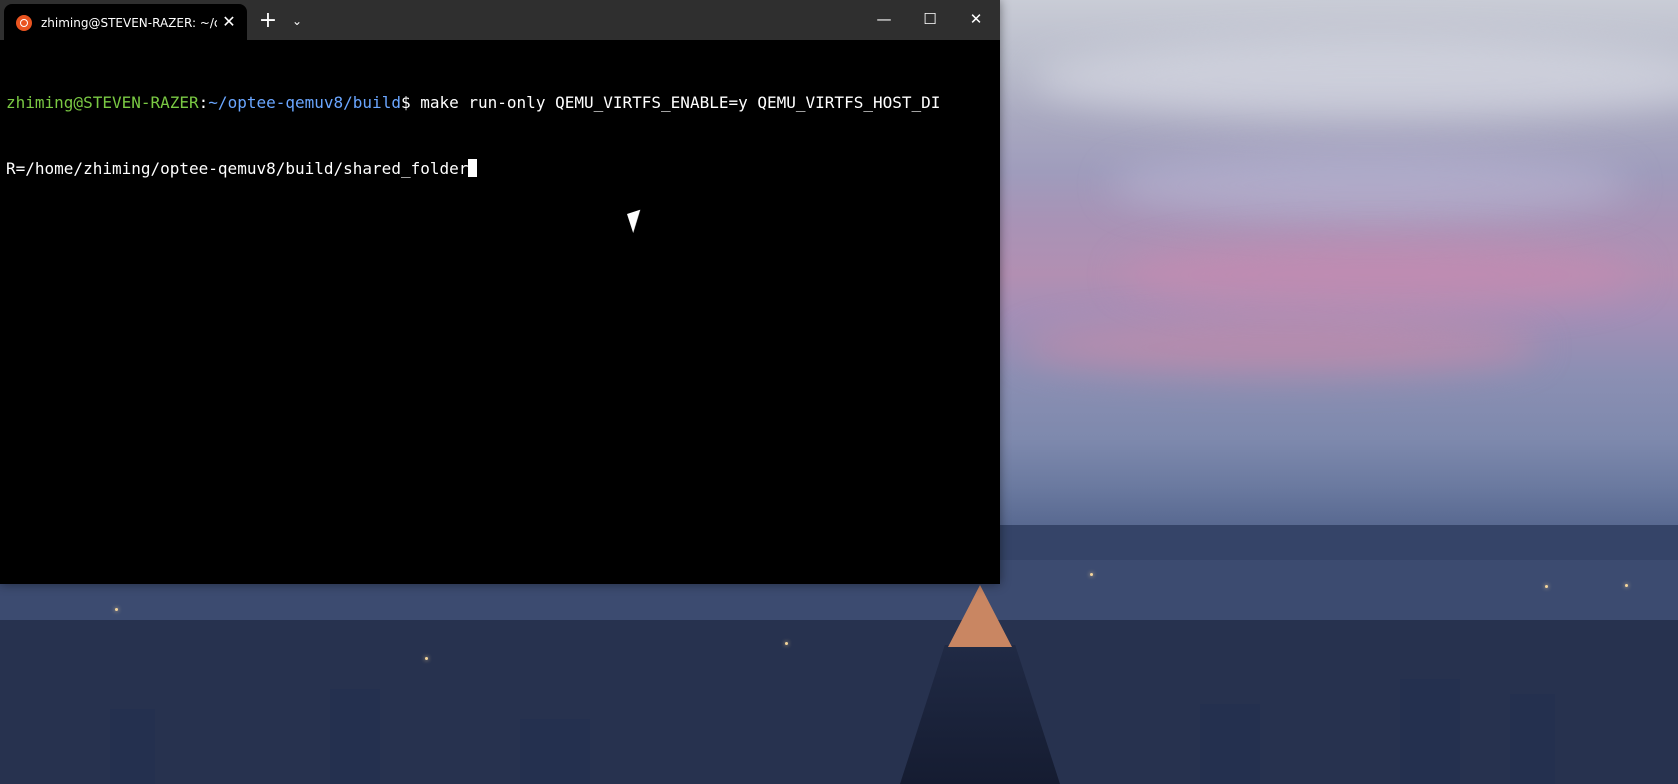 The height and width of the screenshot is (784, 1678). Describe the element at coordinates (500, 20) in the screenshot. I see `terminal-titlebar: zhiming@STEVEN-RAZER: ~/c ✕ + ⌄ — ☐ ✕` at that location.